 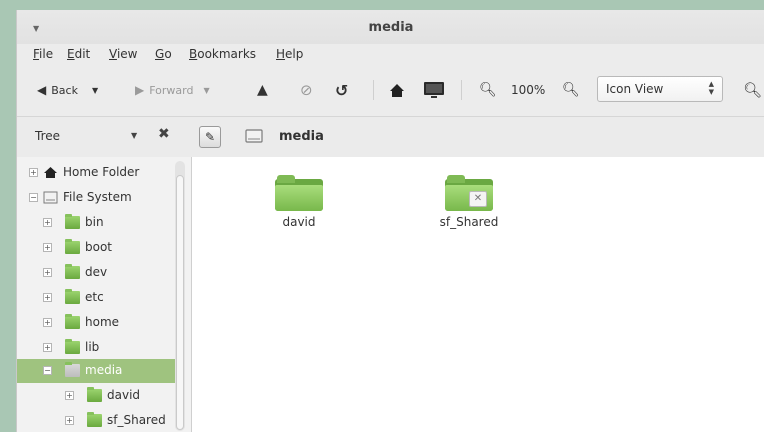 I want to click on title-bar: ▼ media, so click(x=390, y=27).